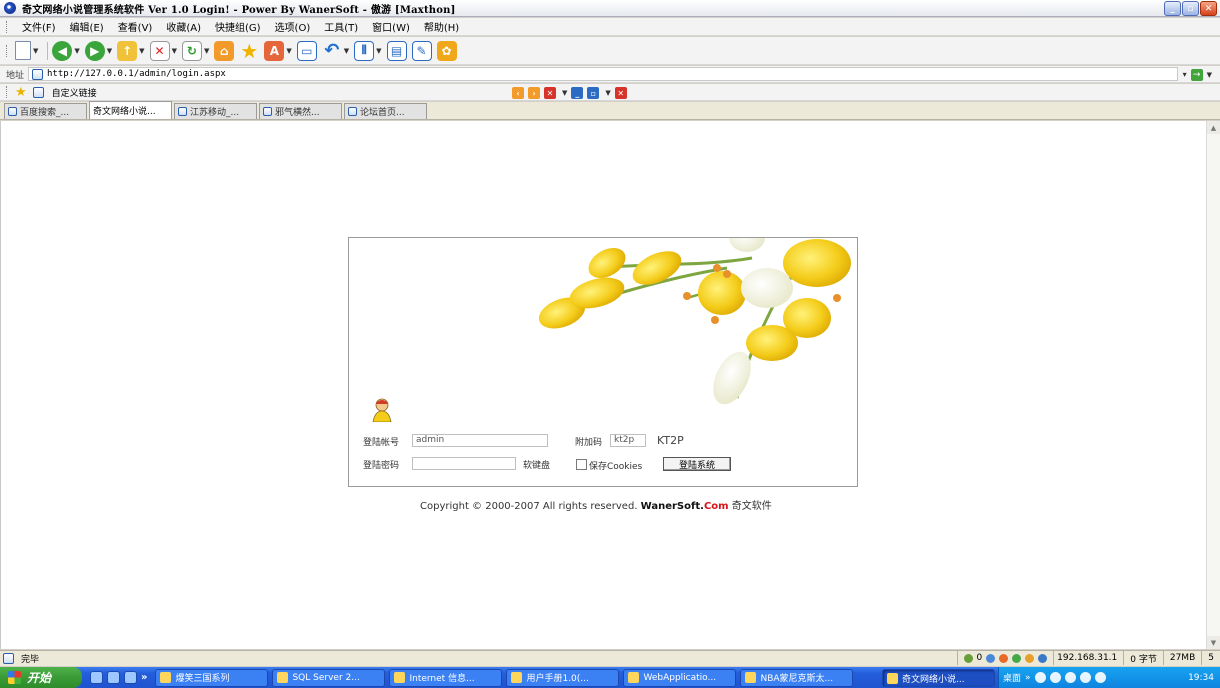 This screenshot has width=1220, height=688. I want to click on menu-file: 文件(F), so click(39, 26).